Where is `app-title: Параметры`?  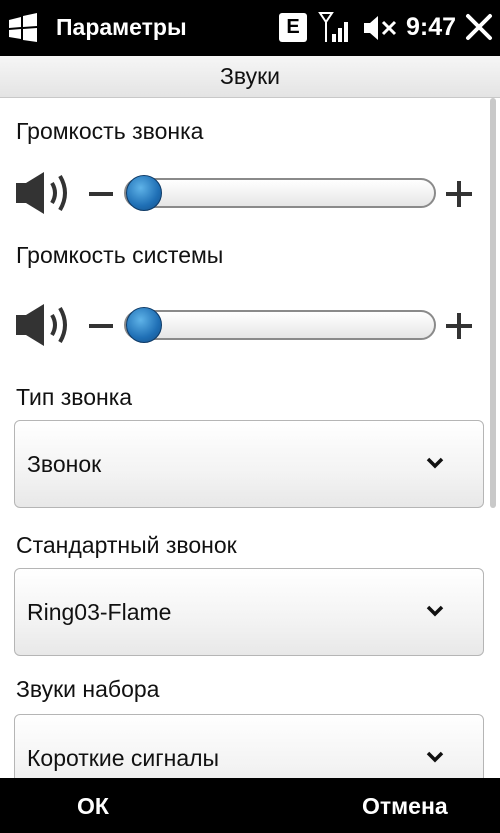 app-title: Параметры is located at coordinates (121, 27).